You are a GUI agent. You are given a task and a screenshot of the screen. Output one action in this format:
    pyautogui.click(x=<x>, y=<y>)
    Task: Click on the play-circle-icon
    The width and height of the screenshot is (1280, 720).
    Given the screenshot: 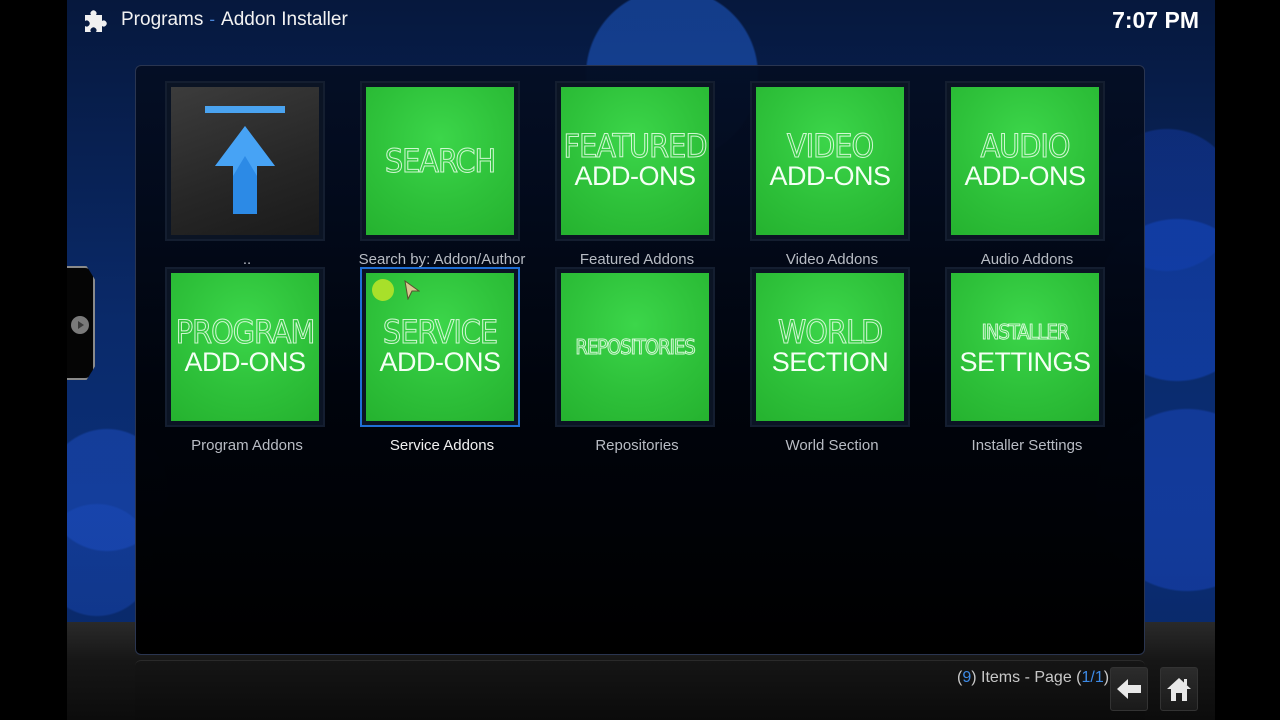 What is the action you would take?
    pyautogui.click(x=80, y=325)
    